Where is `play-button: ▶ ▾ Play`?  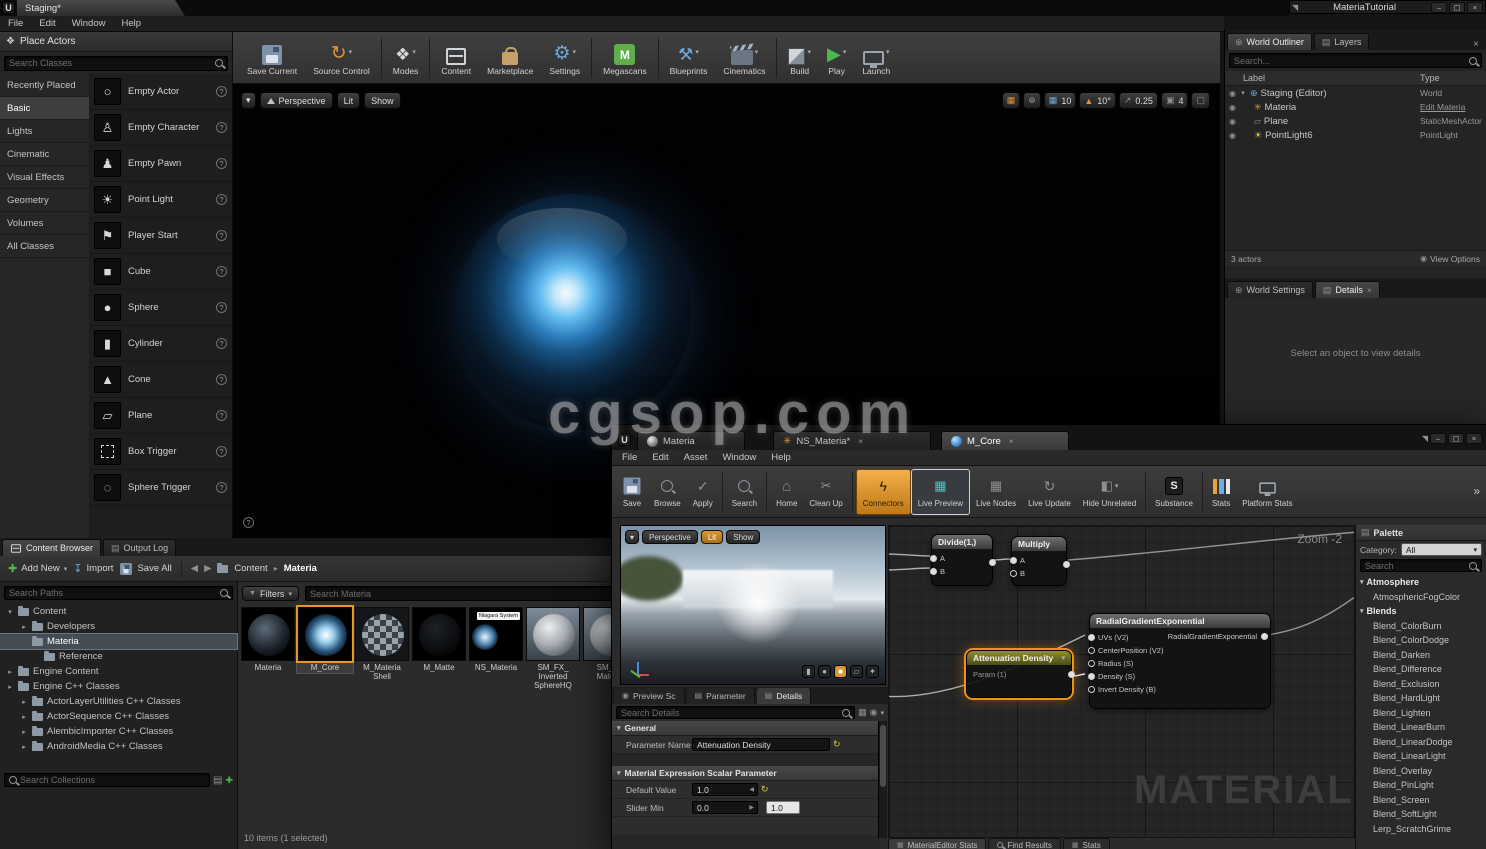 play-button: ▶ ▾ Play is located at coordinates (836, 58).